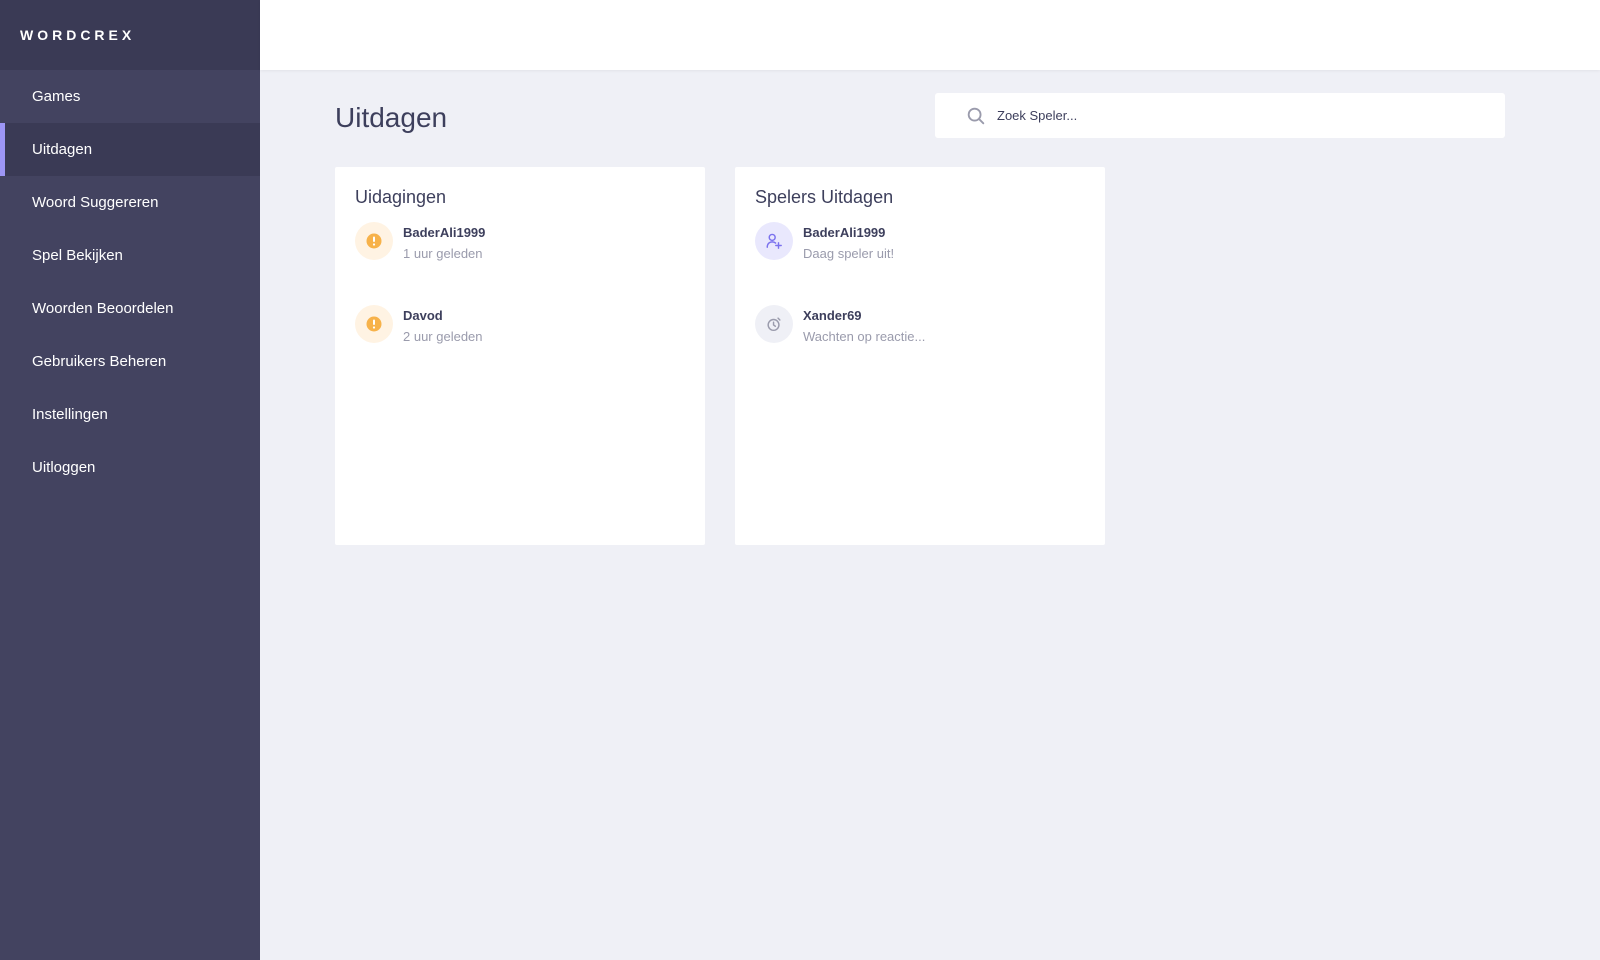  I want to click on player-status: Daag speler uit!, so click(849, 253).